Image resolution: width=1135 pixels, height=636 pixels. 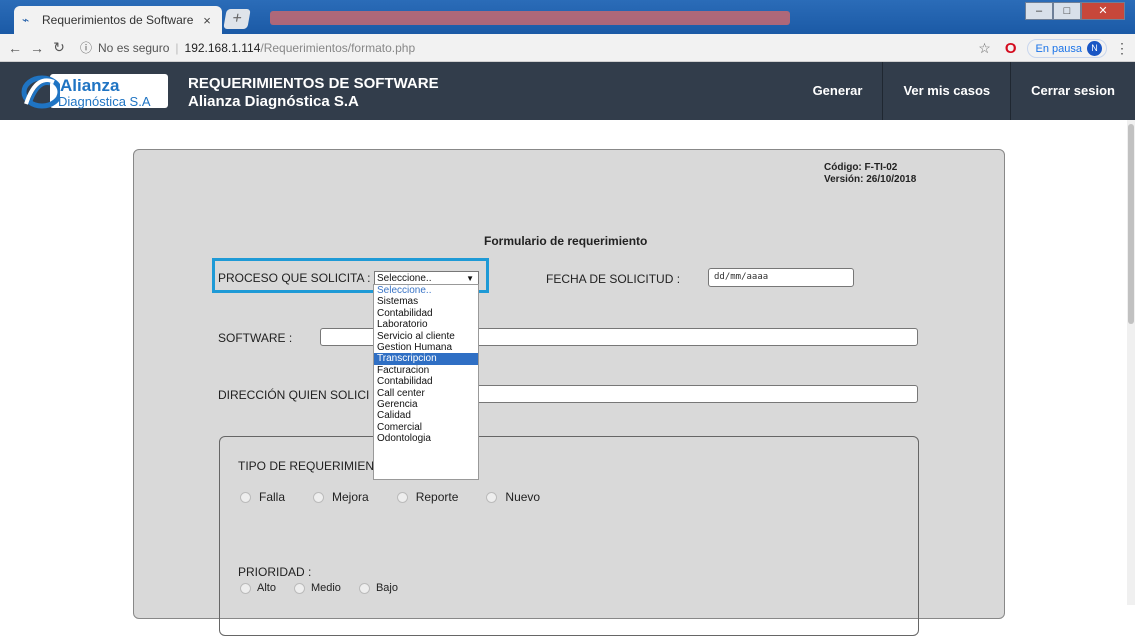 I want to click on title-line-2: Alianza Diagnóstica S.A, so click(x=273, y=101).